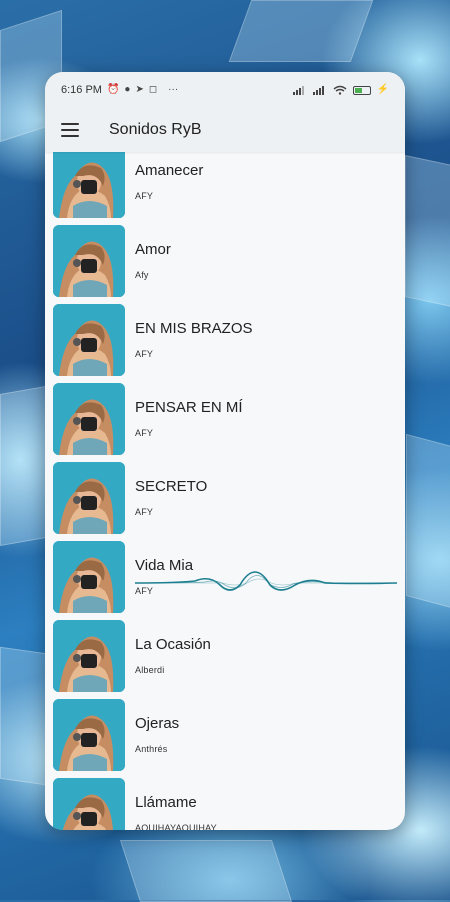  Describe the element at coordinates (189, 407) in the screenshot. I see `song-title: PENSAR EN MÍ` at that location.